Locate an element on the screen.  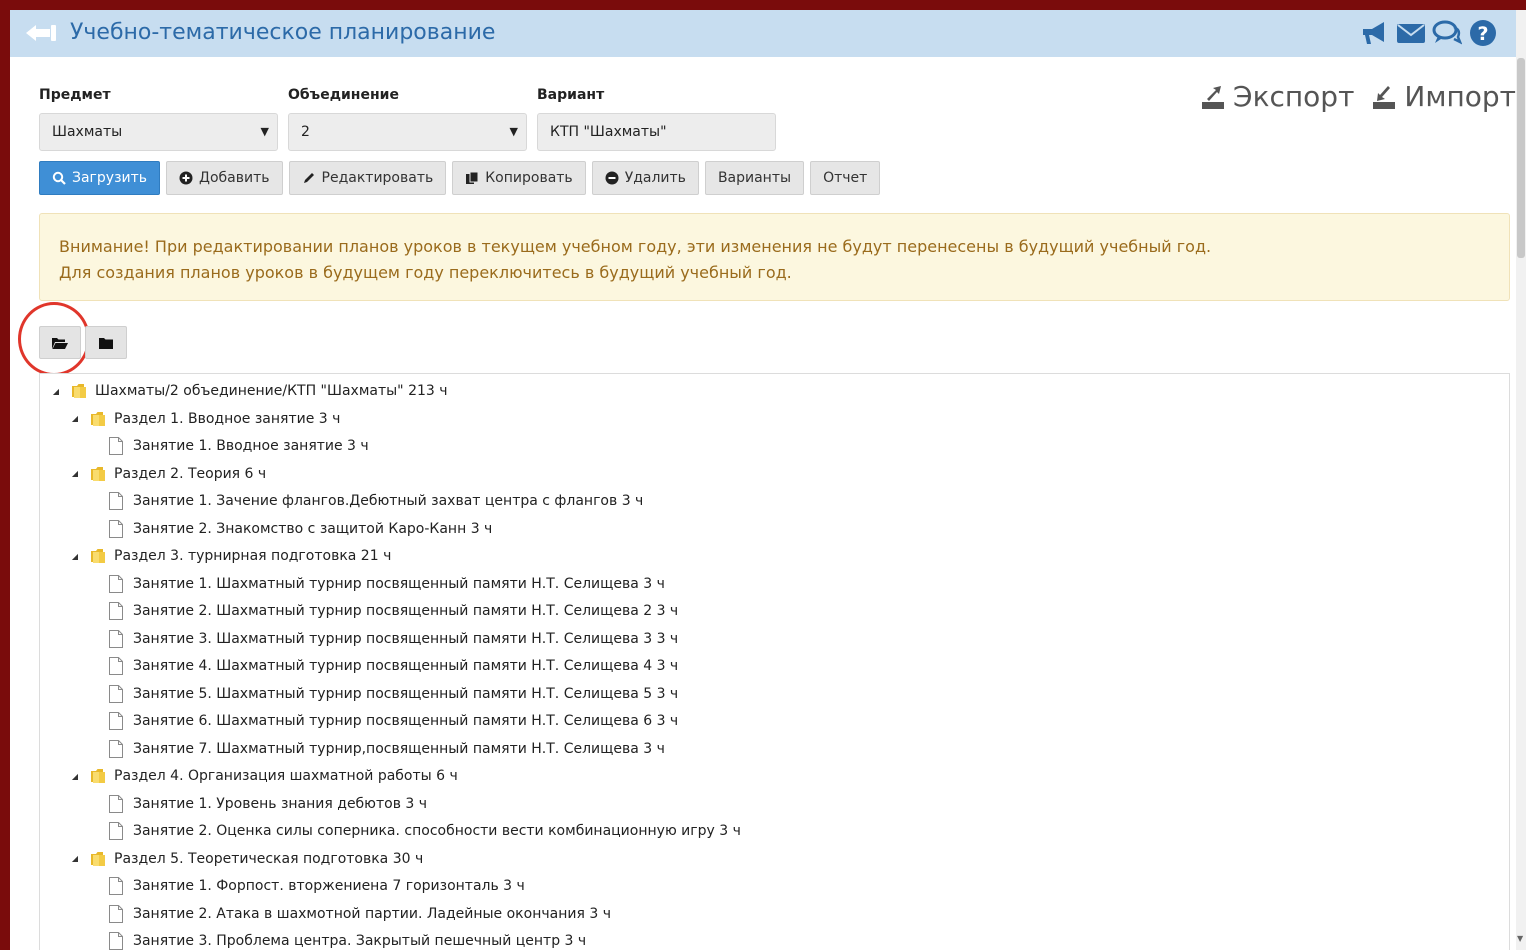
plus-circle-icon is located at coordinates (186, 178).